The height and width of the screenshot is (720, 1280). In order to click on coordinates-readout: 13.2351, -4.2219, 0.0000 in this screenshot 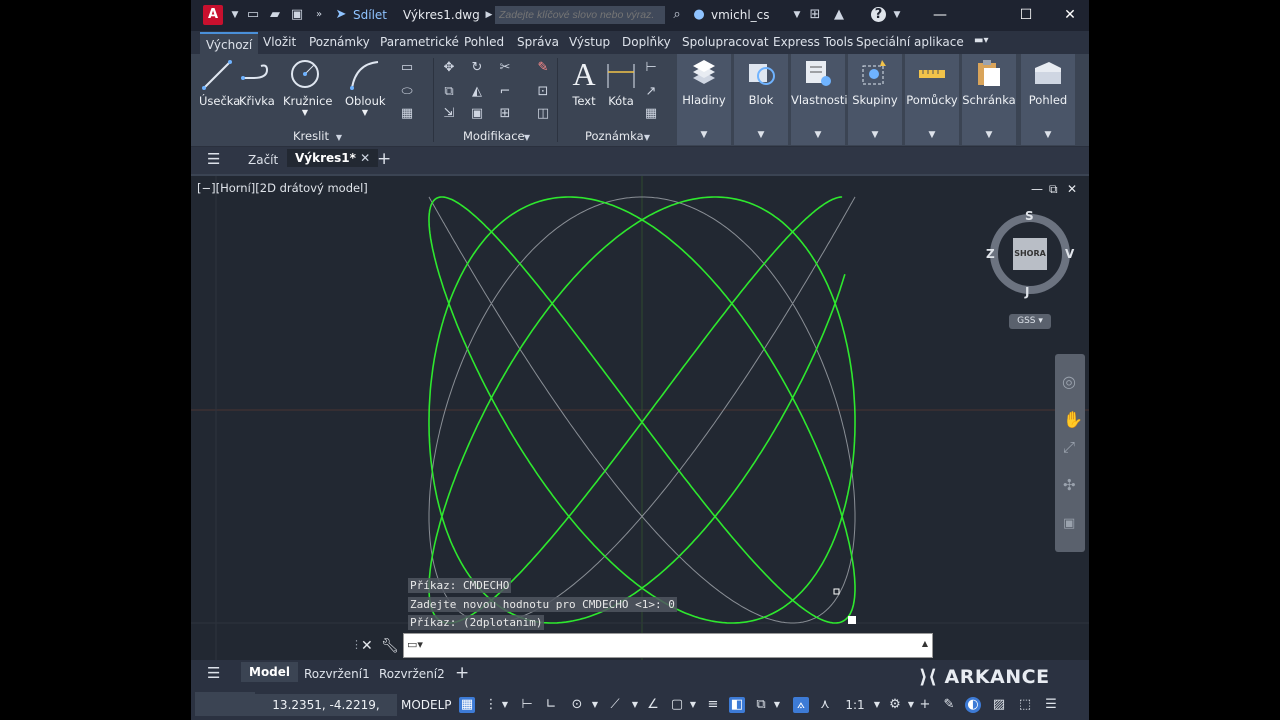, I will do `click(326, 705)`.